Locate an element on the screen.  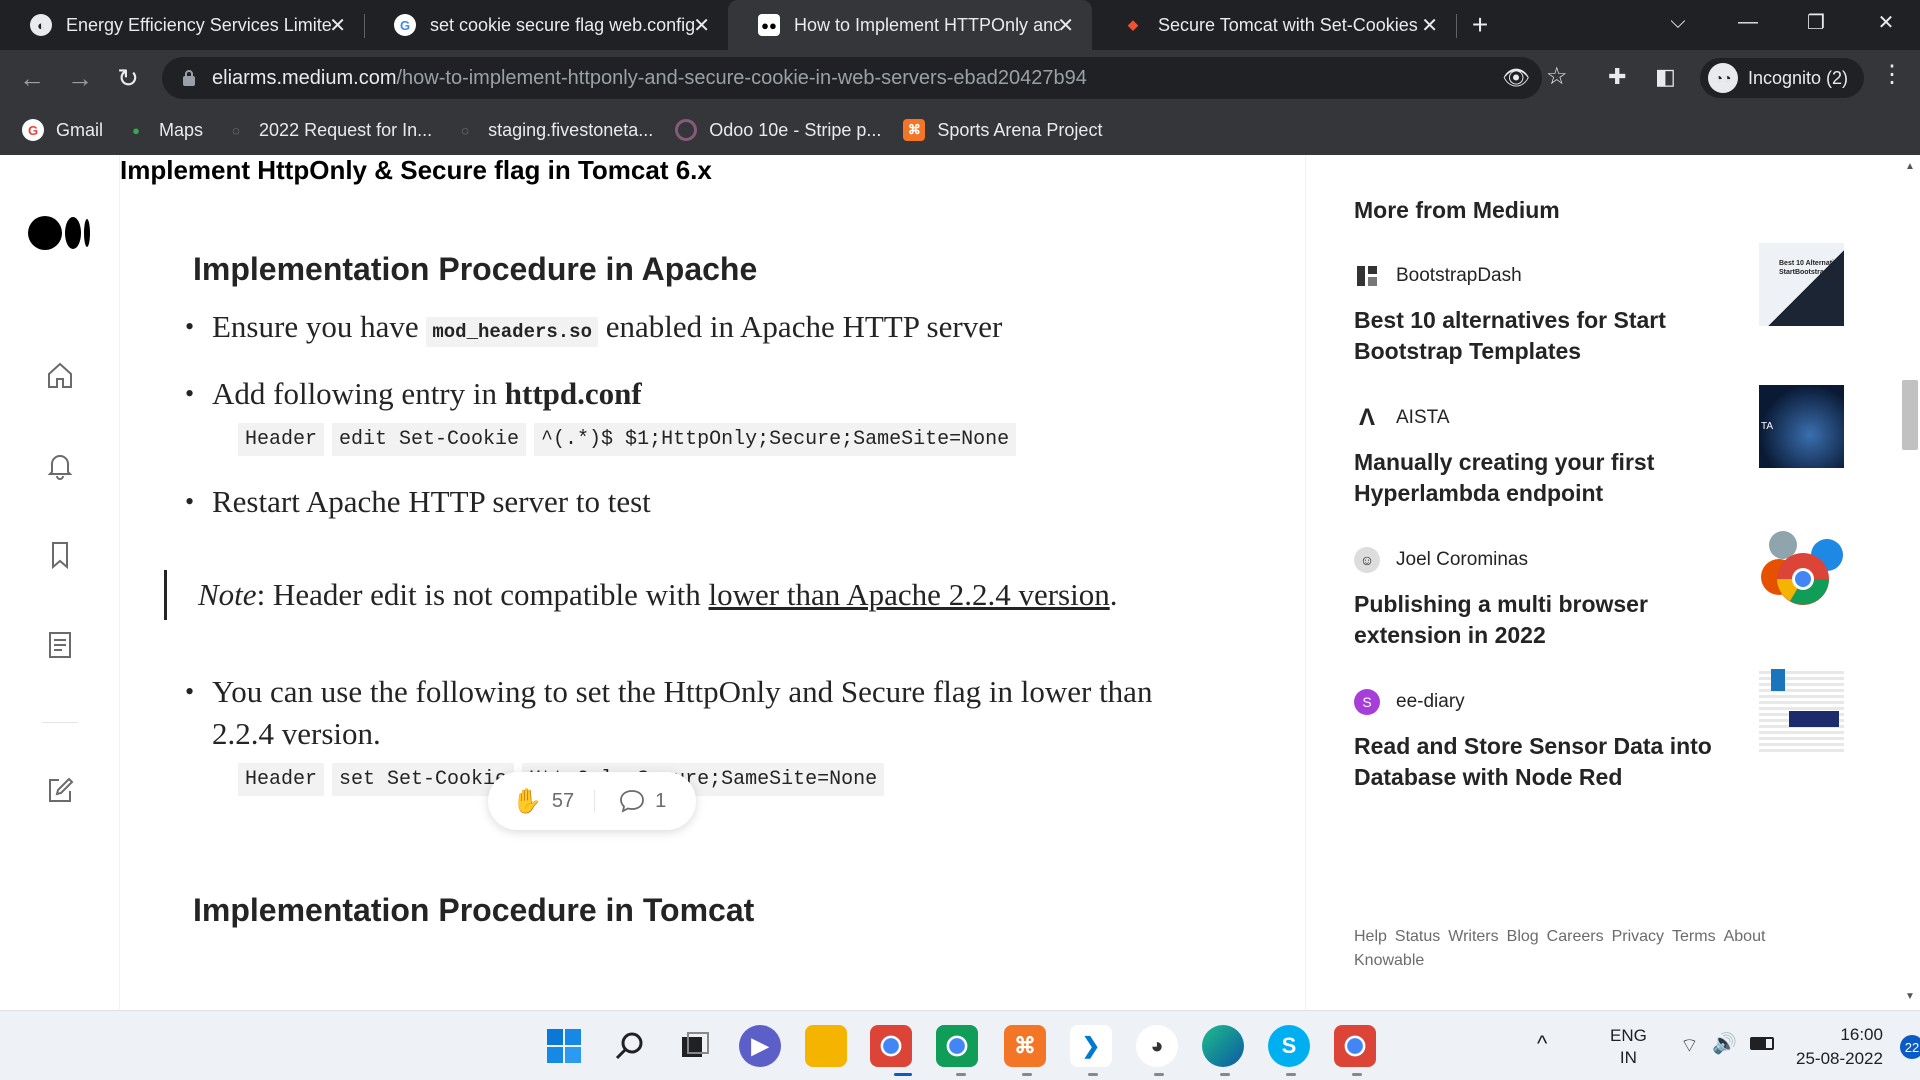
start-button is located at coordinates (564, 1046).